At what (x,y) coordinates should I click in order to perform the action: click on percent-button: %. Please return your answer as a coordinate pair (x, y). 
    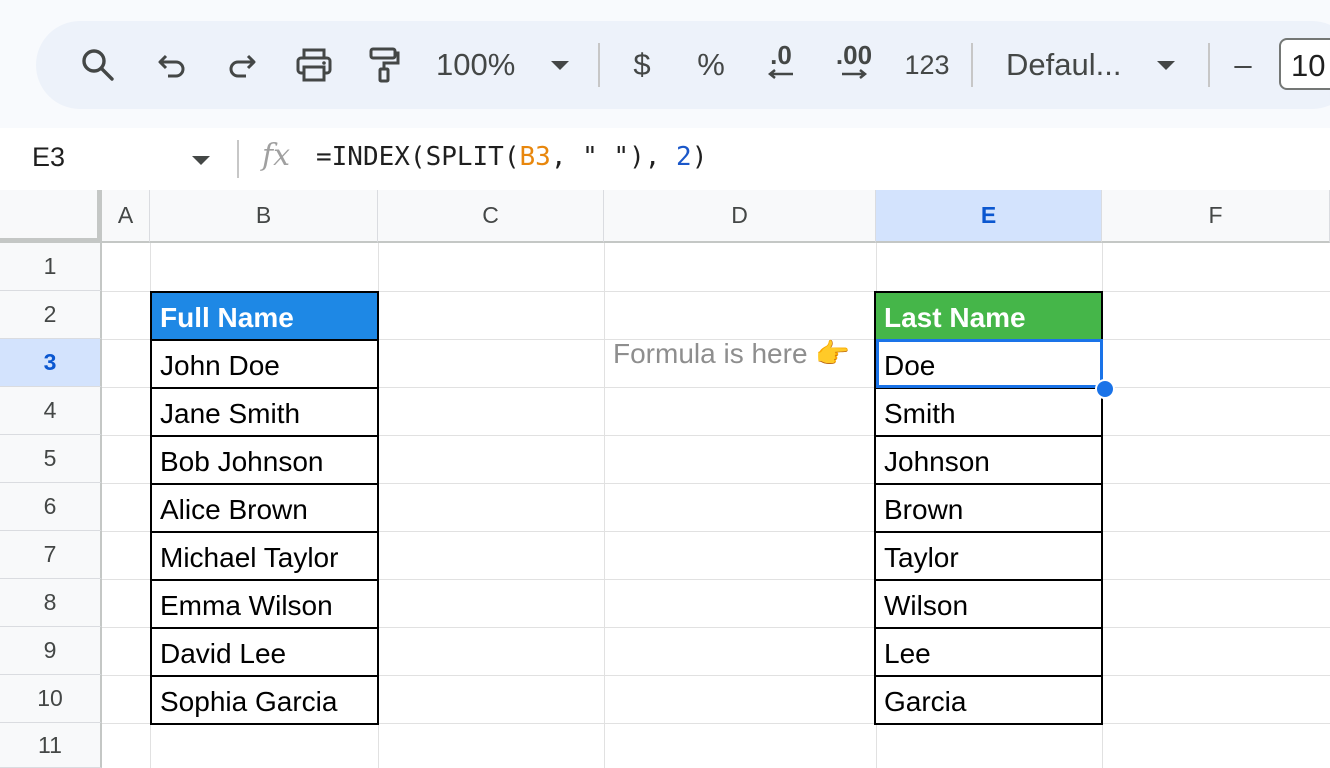
    Looking at the image, I should click on (711, 65).